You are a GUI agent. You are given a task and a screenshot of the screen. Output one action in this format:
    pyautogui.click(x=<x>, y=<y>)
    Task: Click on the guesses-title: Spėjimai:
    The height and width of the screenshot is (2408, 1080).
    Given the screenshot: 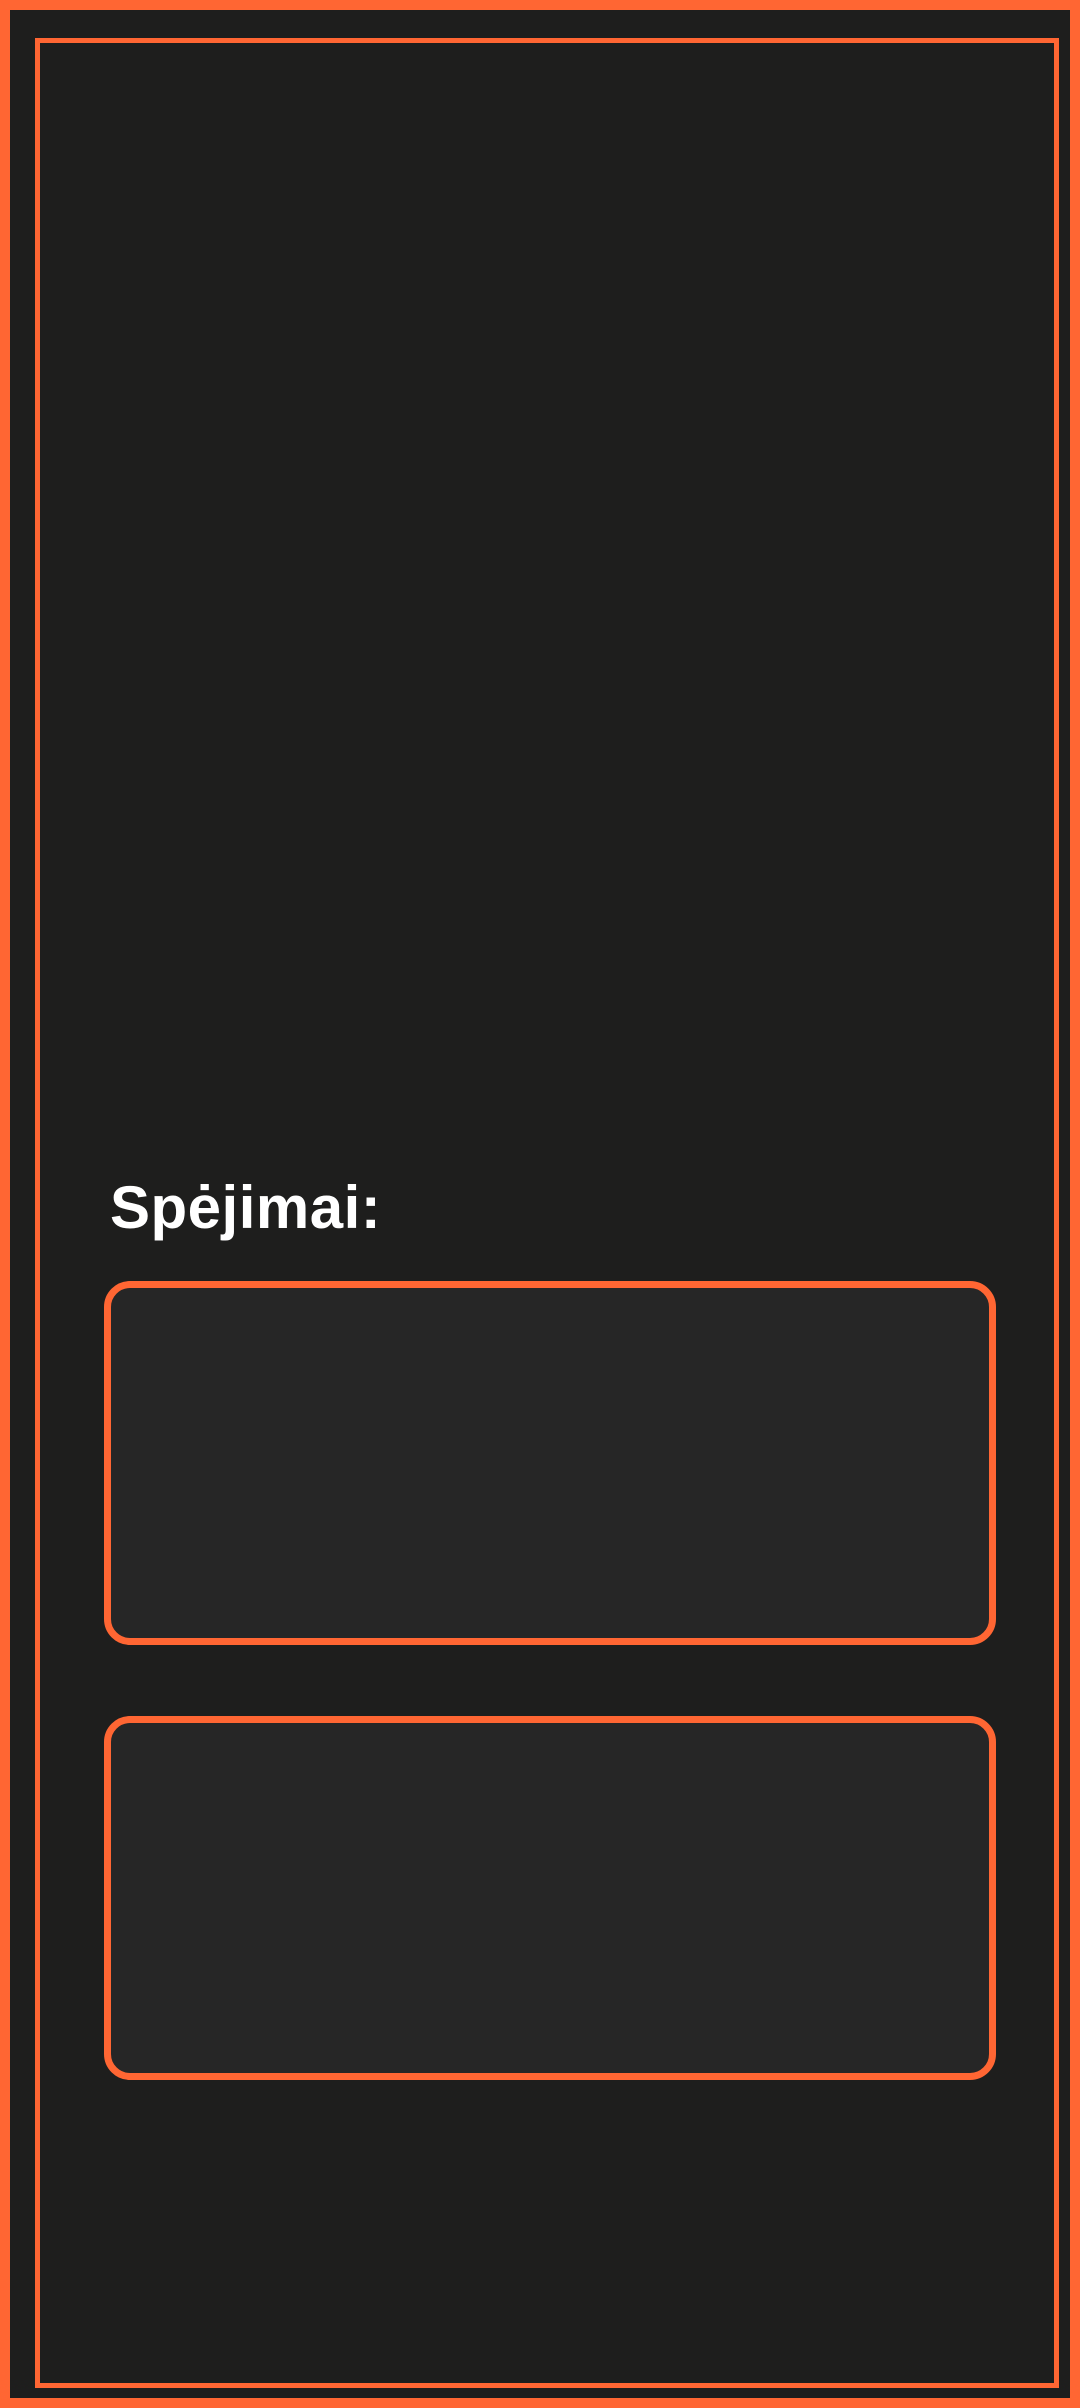 What is the action you would take?
    pyautogui.click(x=246, y=1207)
    